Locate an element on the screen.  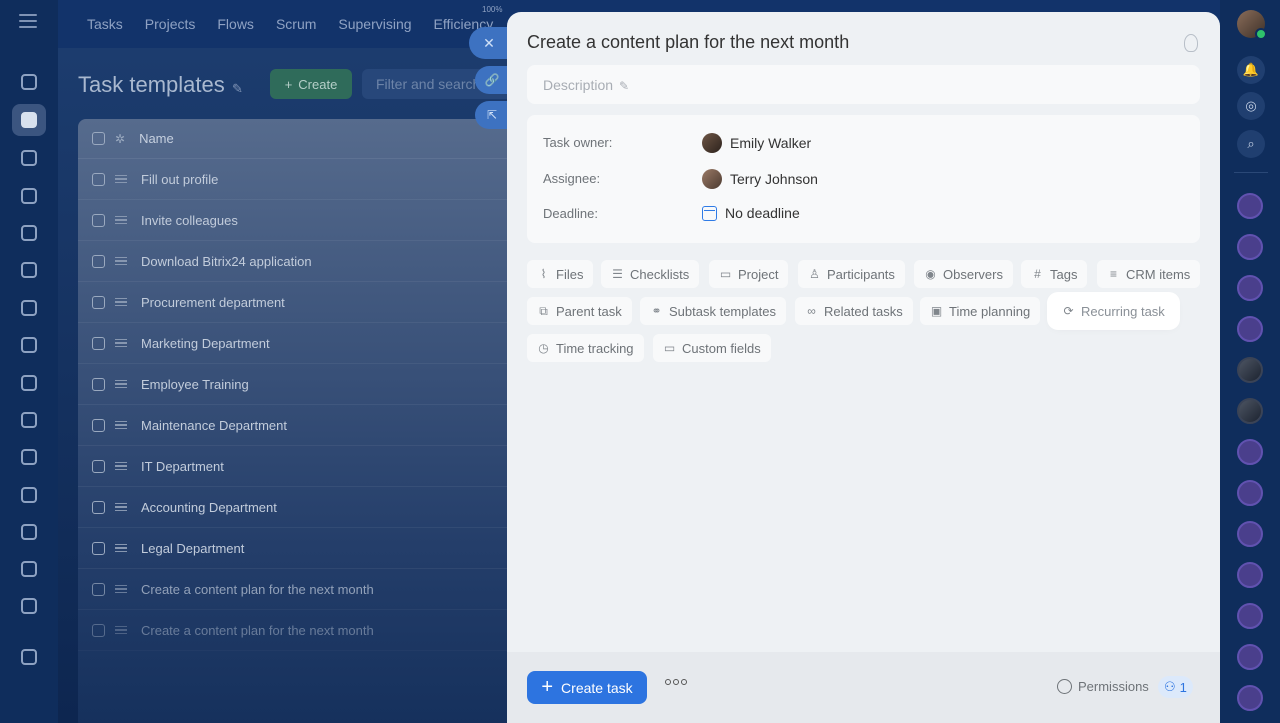
table-row: Fill out profile is located at coordinates (308, 179).